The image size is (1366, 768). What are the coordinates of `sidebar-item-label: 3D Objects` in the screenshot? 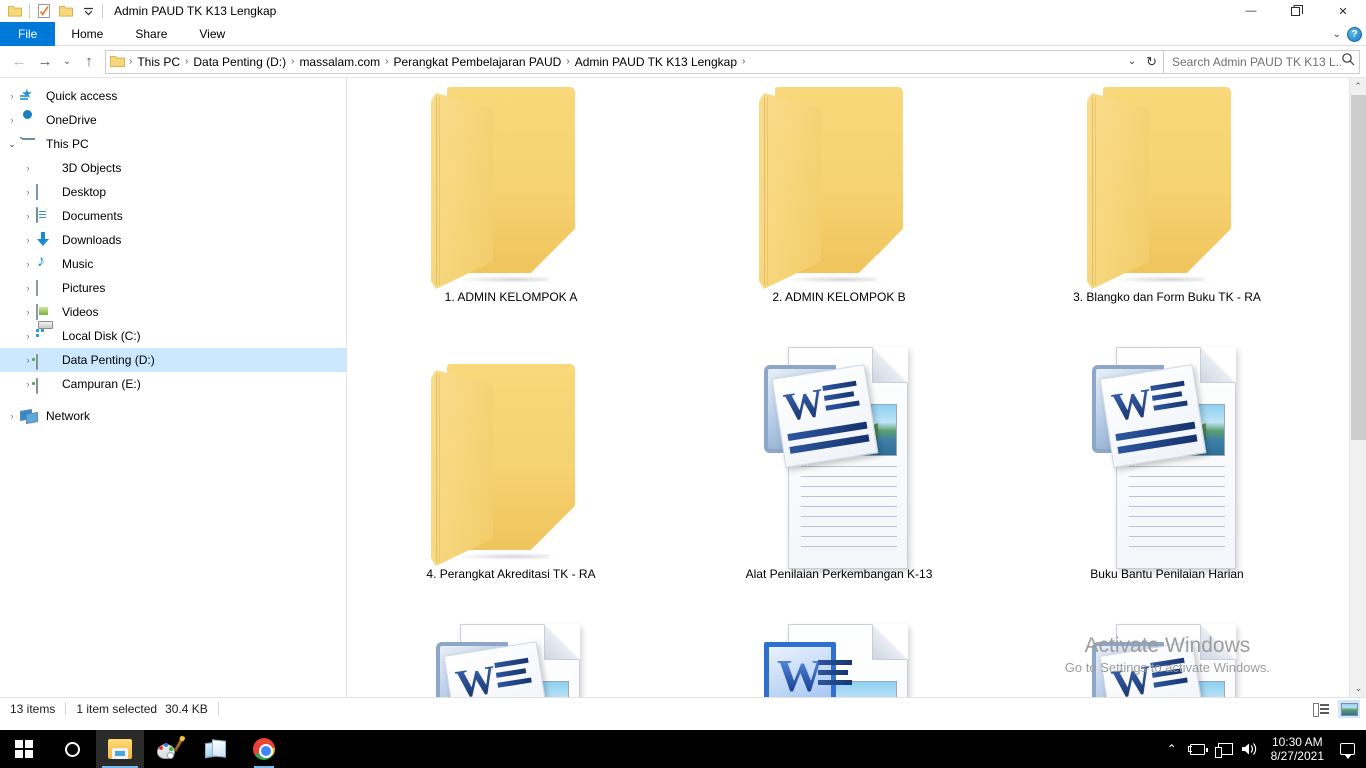 It's located at (92, 168).